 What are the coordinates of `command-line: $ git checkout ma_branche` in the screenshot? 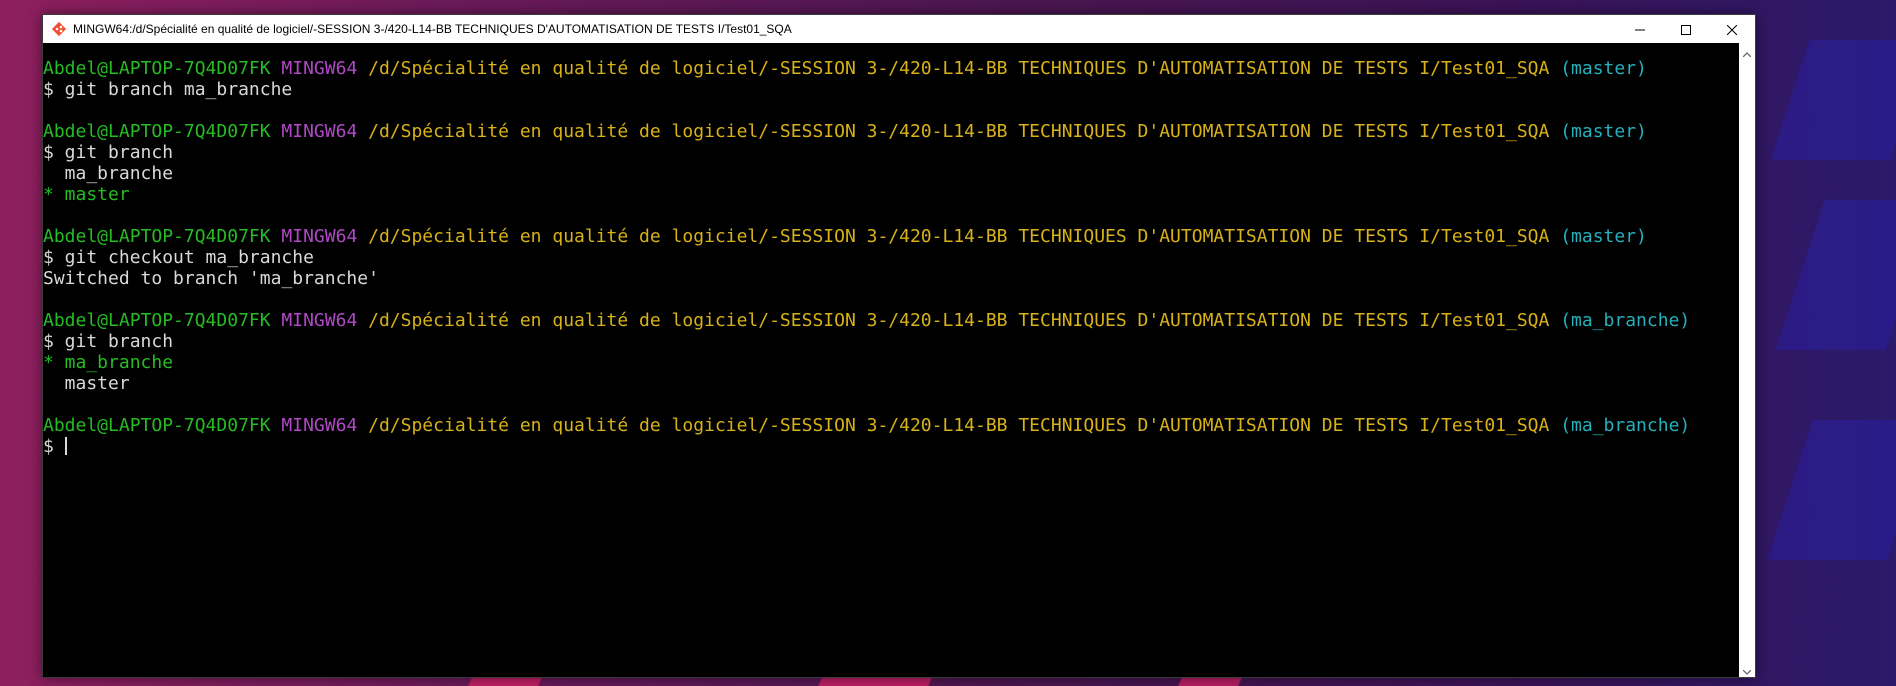 It's located at (178, 257).